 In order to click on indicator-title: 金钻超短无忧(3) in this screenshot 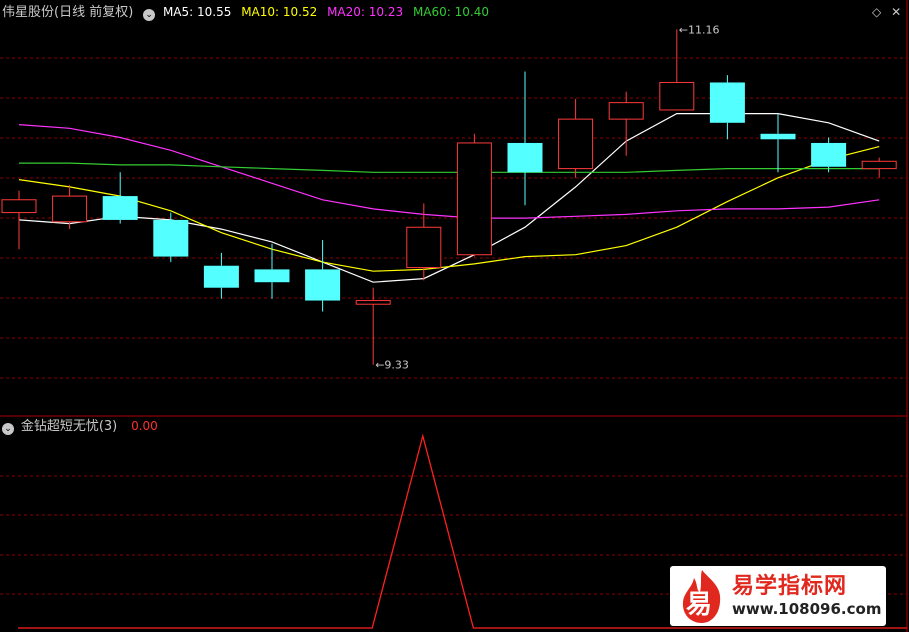, I will do `click(69, 426)`.